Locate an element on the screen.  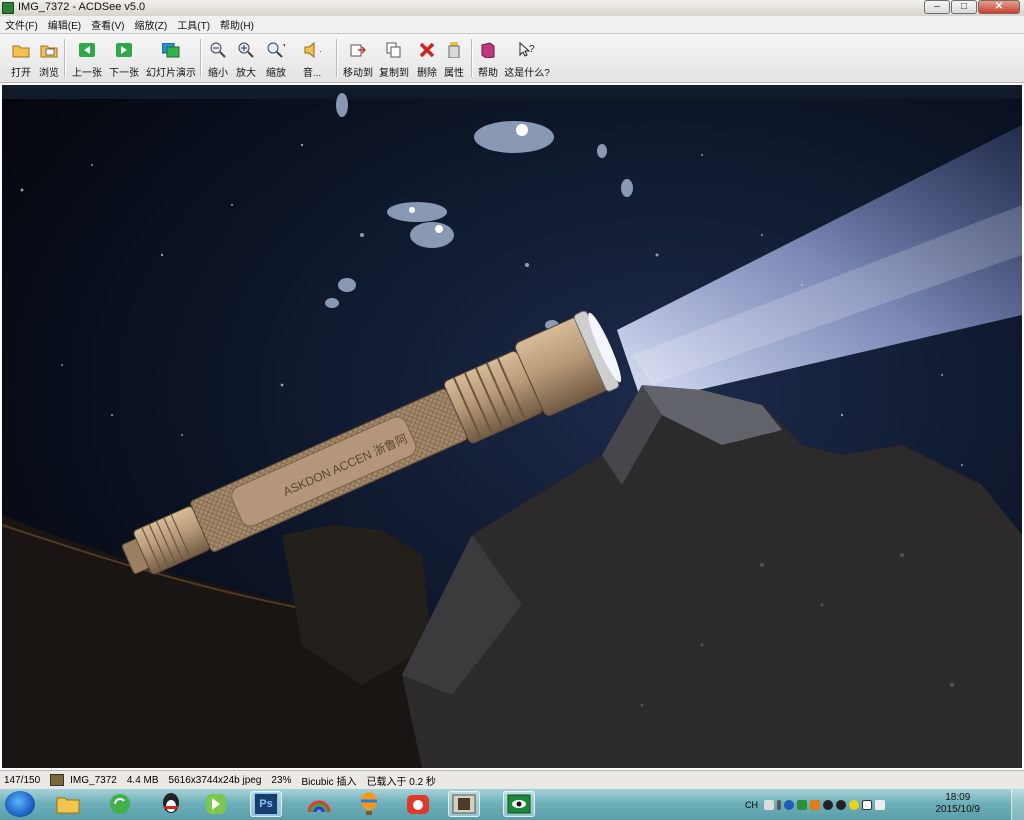
menu-zoom: 缩放(Z) is located at coordinates (150, 24).